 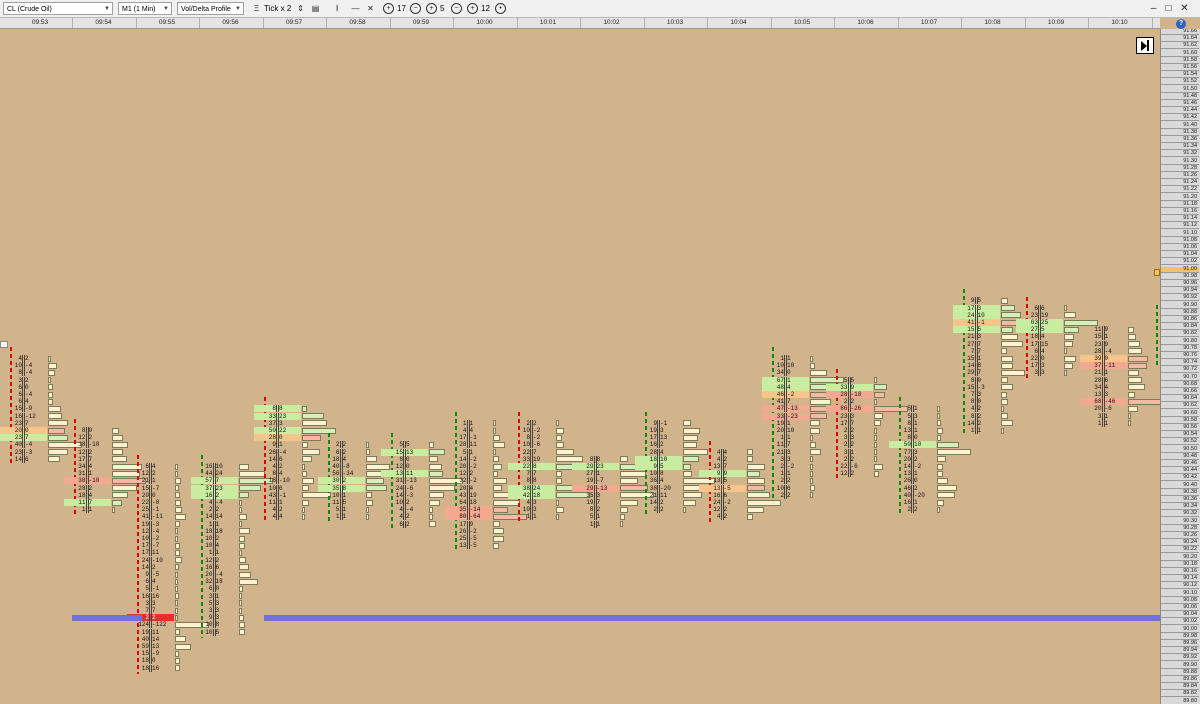 I want to click on footprint-cell: 18 4, so click(x=341, y=459).